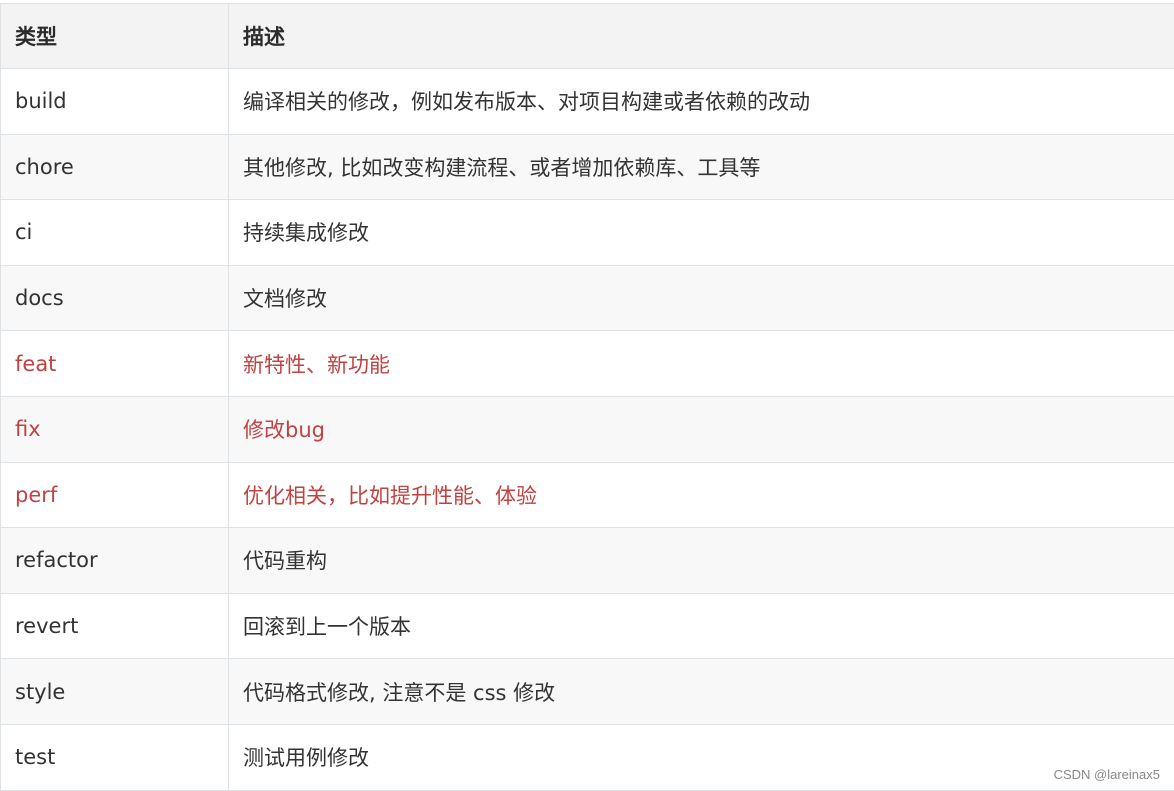 This screenshot has height=791, width=1174. I want to click on row-type: build, so click(115, 101).